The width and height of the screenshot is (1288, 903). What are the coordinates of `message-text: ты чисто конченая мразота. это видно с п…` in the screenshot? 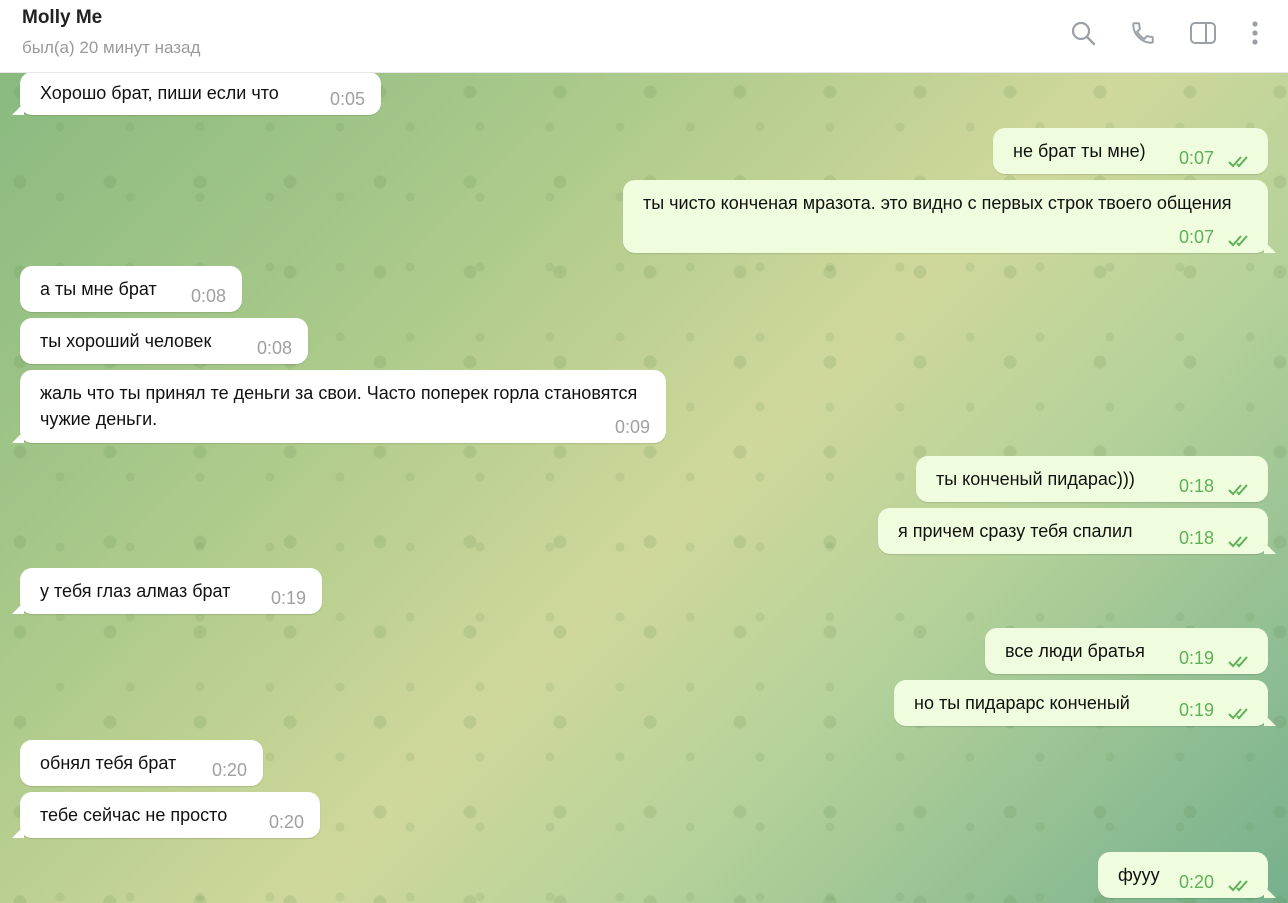 It's located at (937, 203).